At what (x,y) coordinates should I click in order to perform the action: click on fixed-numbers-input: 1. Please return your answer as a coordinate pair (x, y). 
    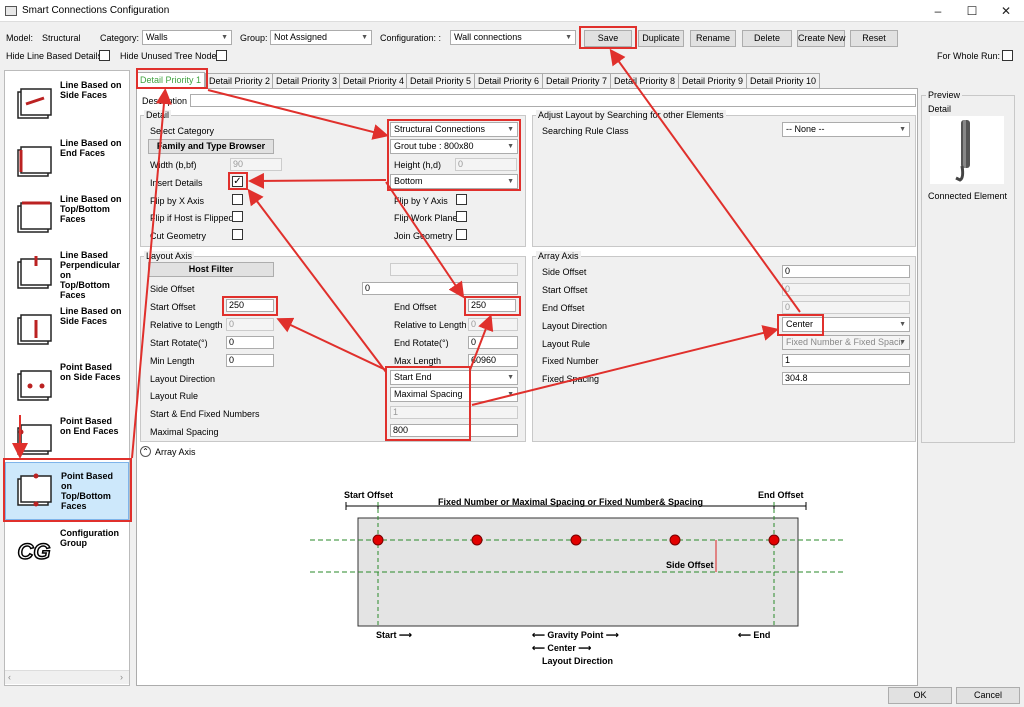
    Looking at the image, I should click on (454, 412).